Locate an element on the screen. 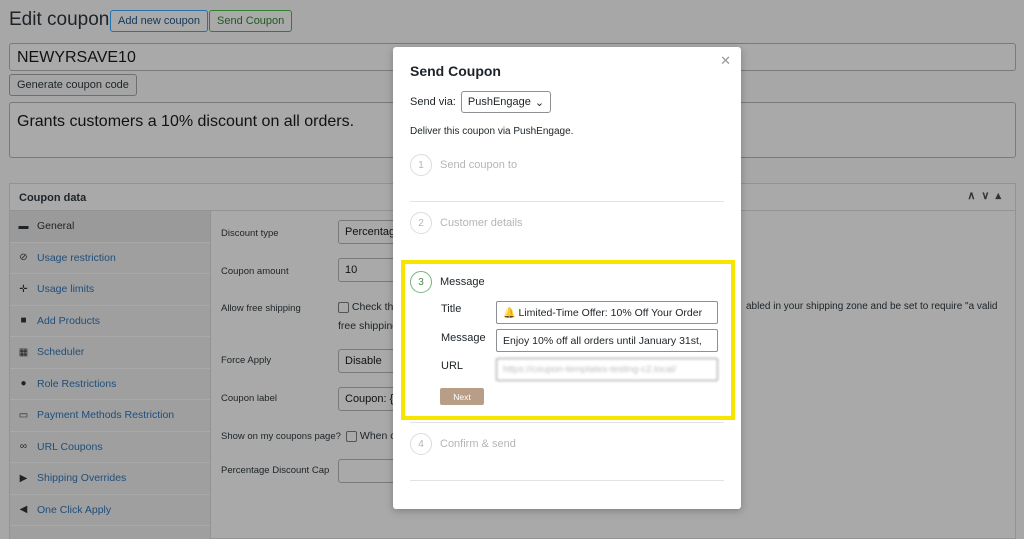  step-number: 3 is located at coordinates (421, 282).